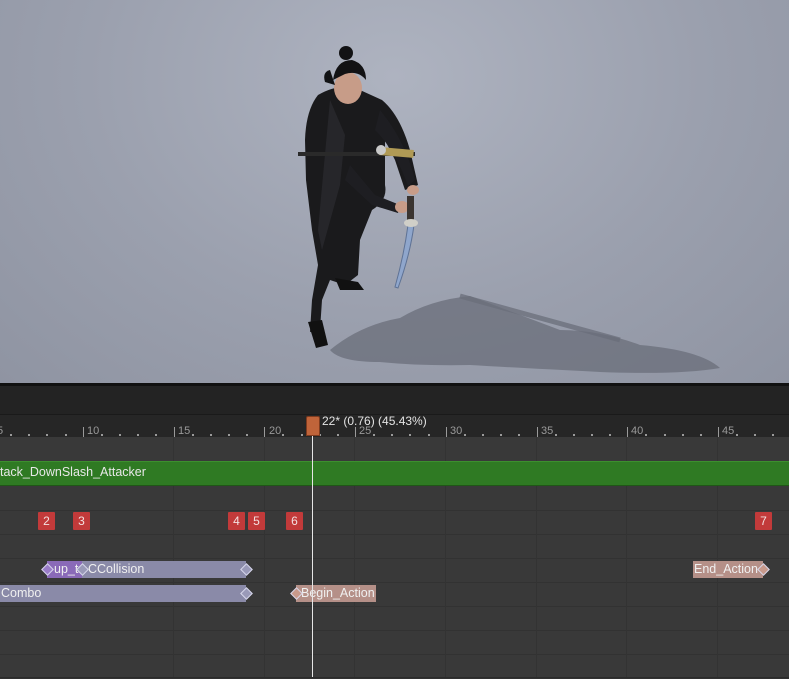 The width and height of the screenshot is (789, 679). Describe the element at coordinates (2, 431) in the screenshot. I see `ruler-tick-label: 5` at that location.